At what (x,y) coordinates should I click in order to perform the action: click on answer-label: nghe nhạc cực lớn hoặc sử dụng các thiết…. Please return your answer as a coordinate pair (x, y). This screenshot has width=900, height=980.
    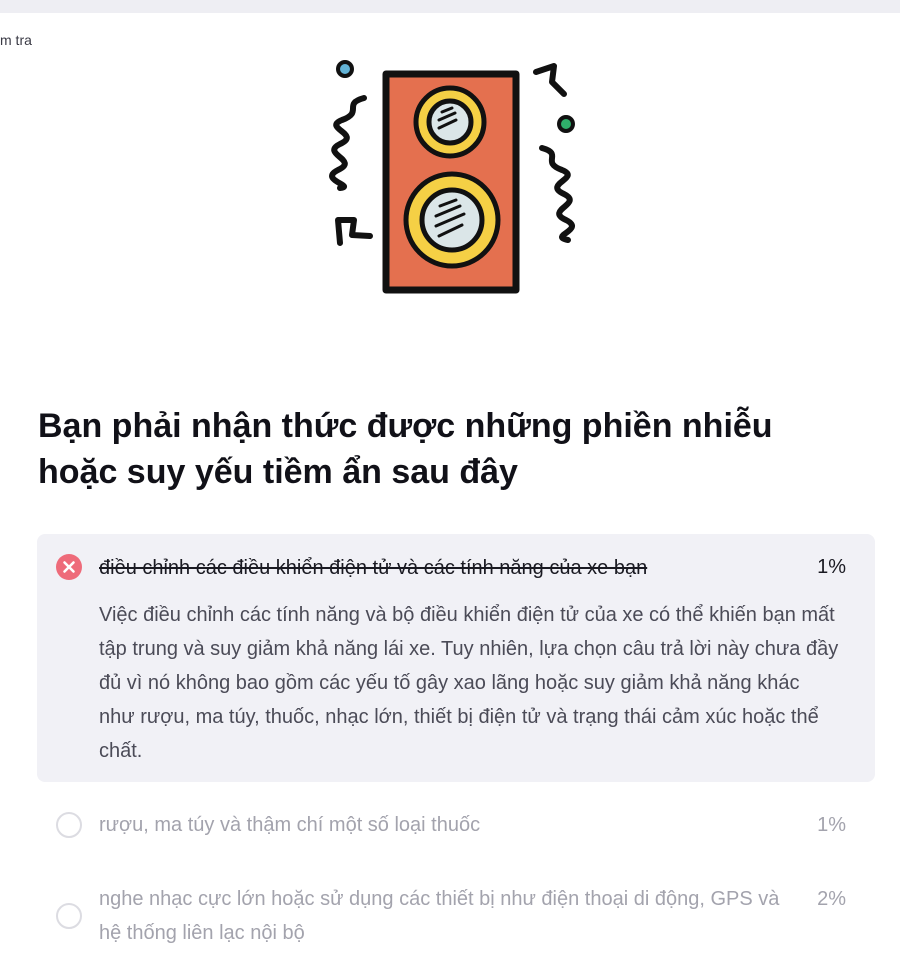
    Looking at the image, I should click on (439, 916).